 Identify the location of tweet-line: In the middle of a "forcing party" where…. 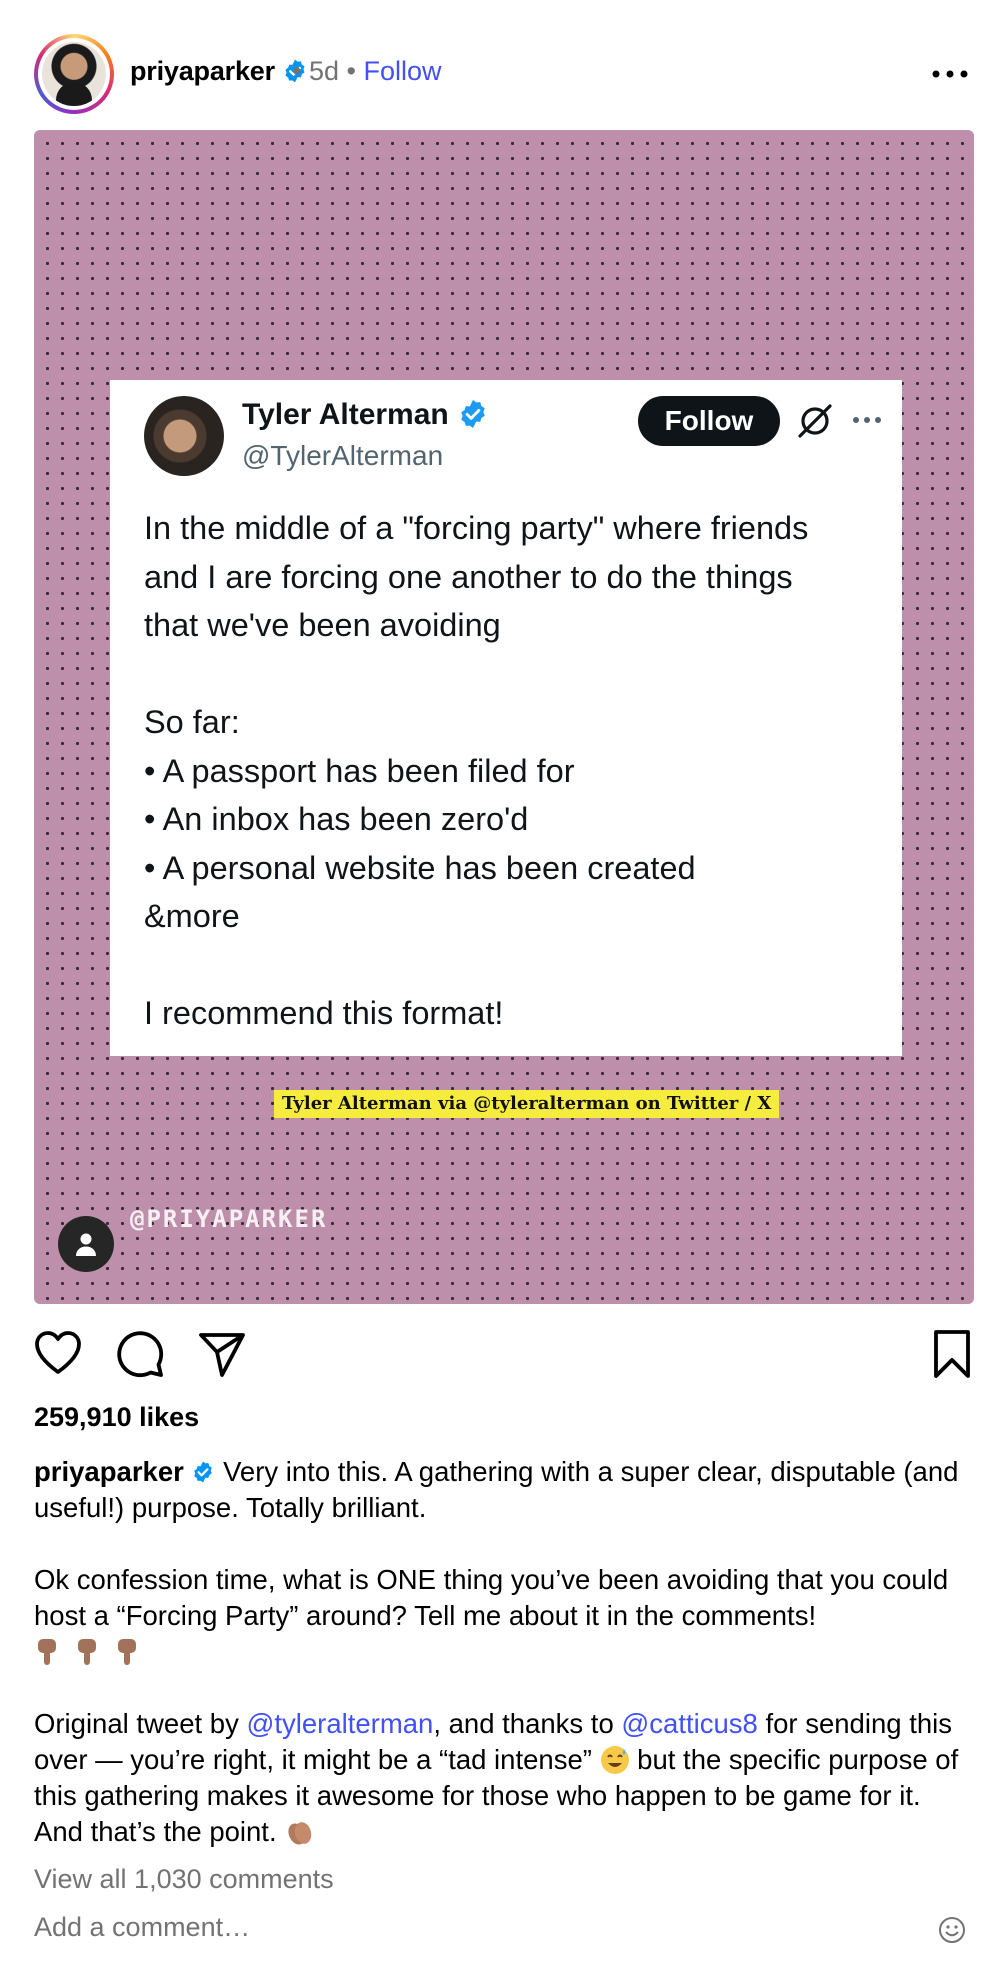
(476, 528).